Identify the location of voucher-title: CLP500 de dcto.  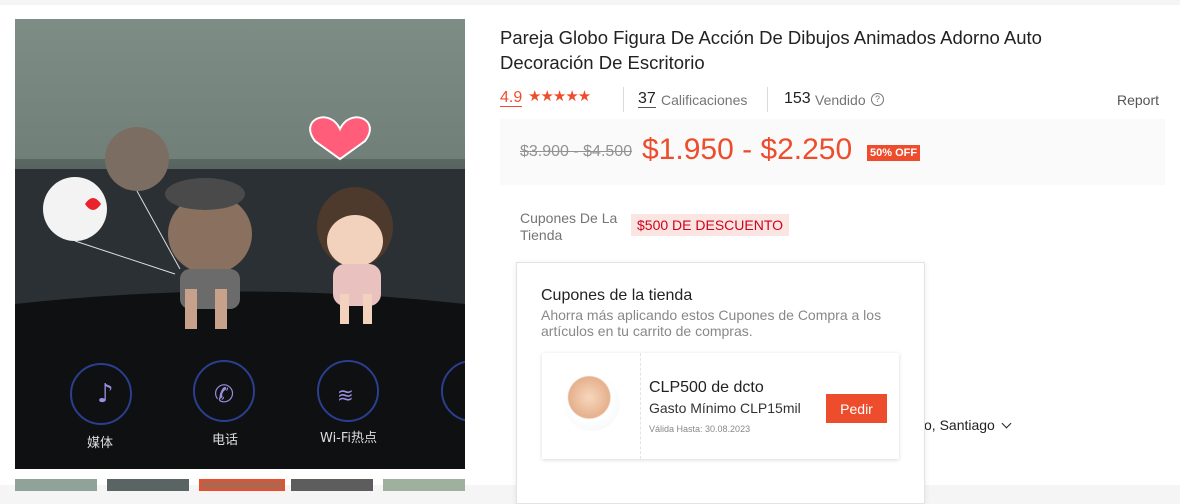
(706, 387).